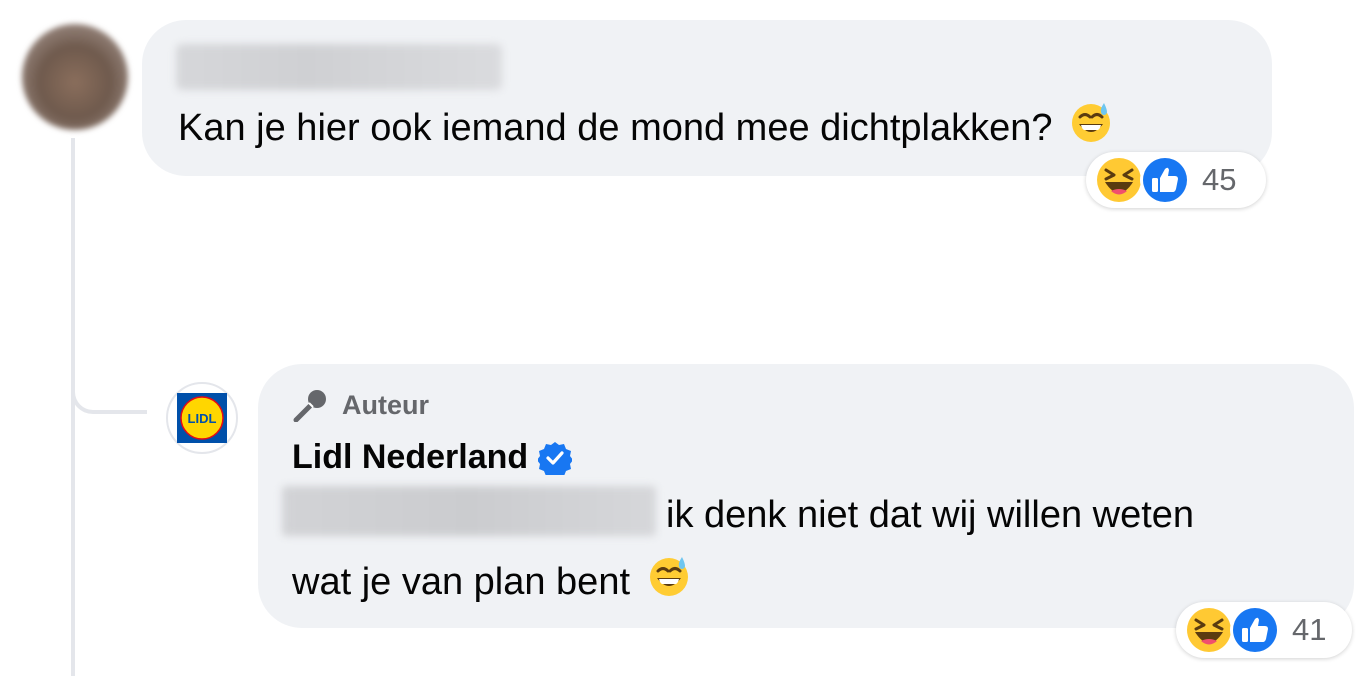  What do you see at coordinates (461, 582) in the screenshot?
I see `reply-text-line-2-content: wat je van plan bent` at bounding box center [461, 582].